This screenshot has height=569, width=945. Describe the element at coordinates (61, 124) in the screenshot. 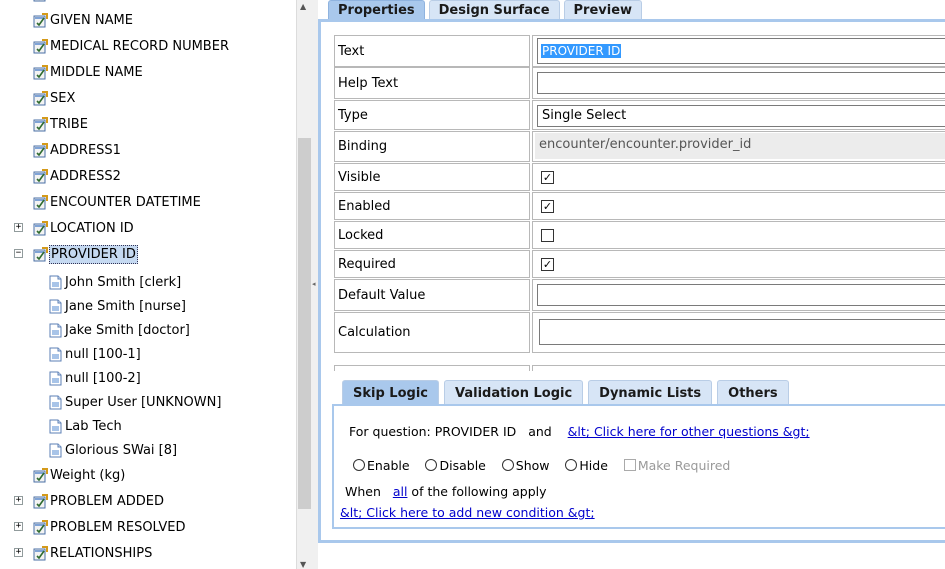

I see `tree-question-item: TRIBE` at that location.